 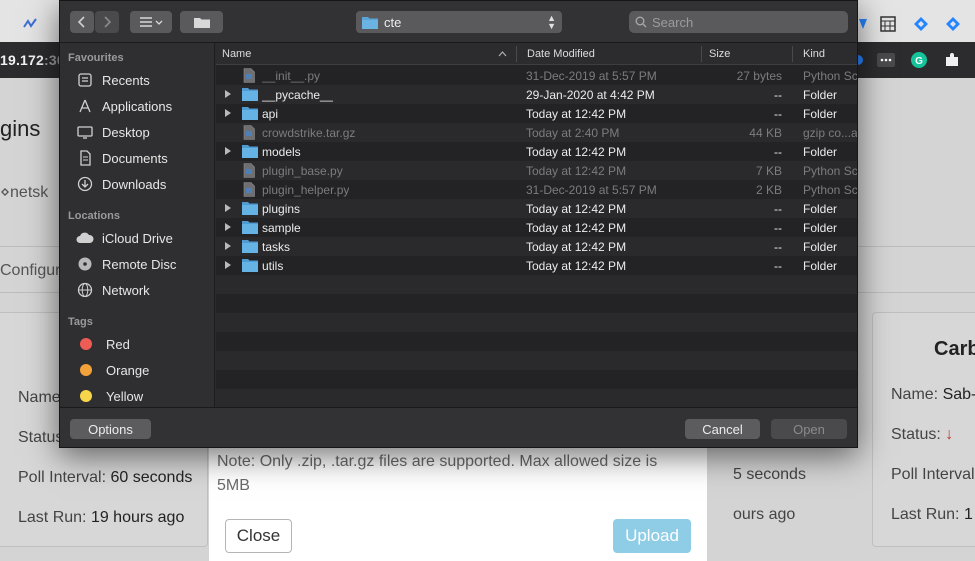 What do you see at coordinates (137, 517) in the screenshot?
I see `last-run-value: 19 hours ago` at bounding box center [137, 517].